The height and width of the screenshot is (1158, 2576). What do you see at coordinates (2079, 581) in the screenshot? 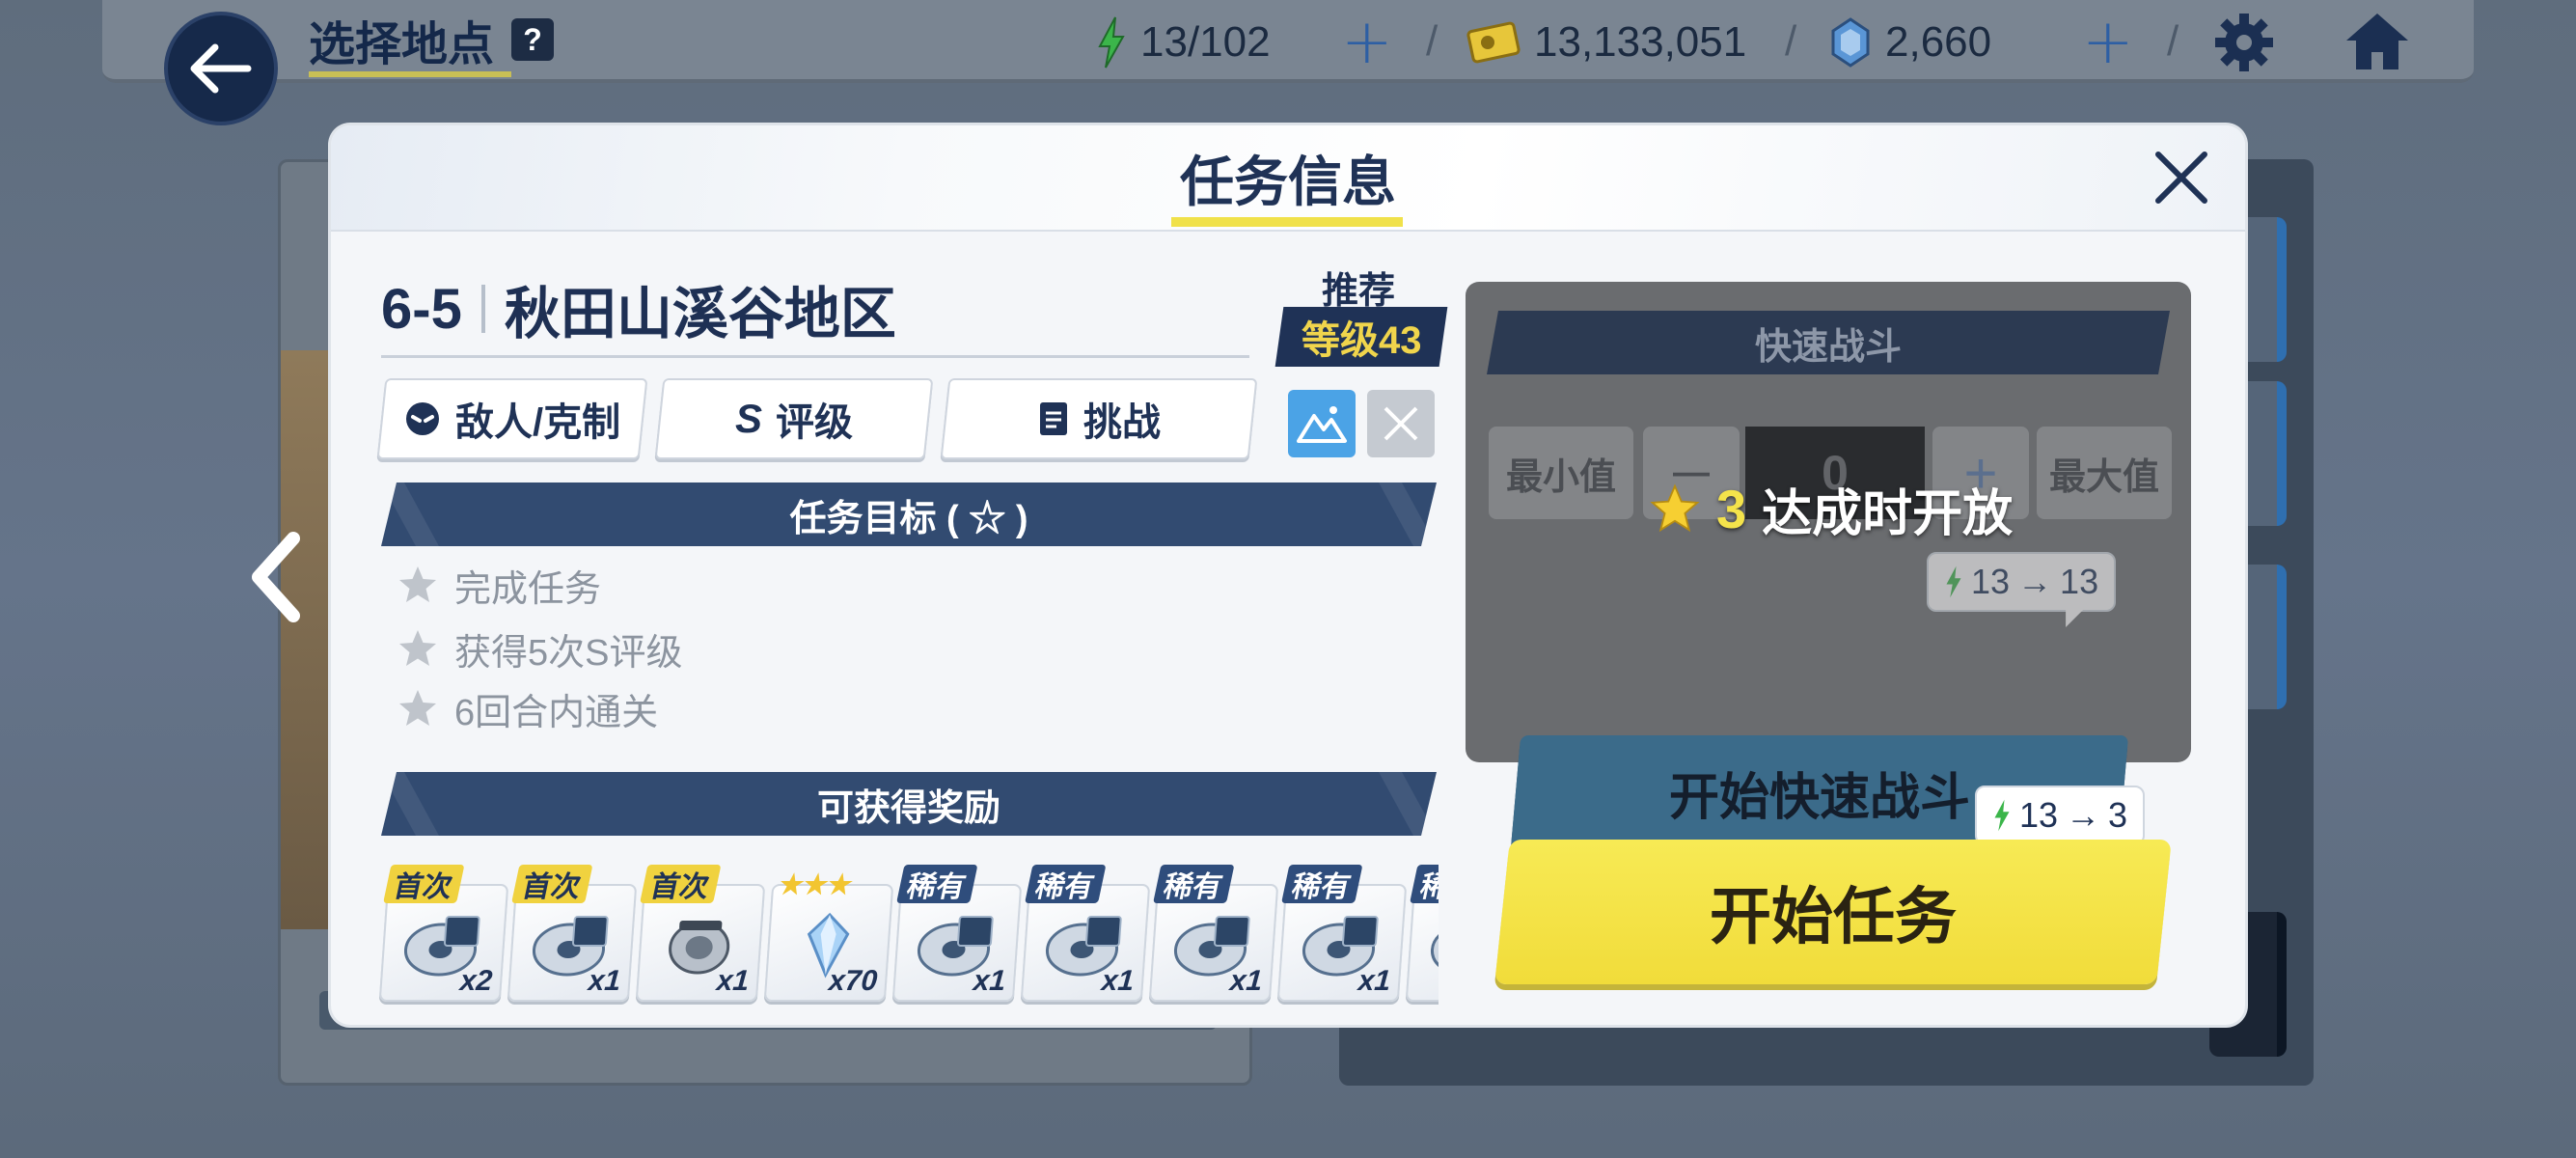
I see `ap-cost-to: 13` at bounding box center [2079, 581].